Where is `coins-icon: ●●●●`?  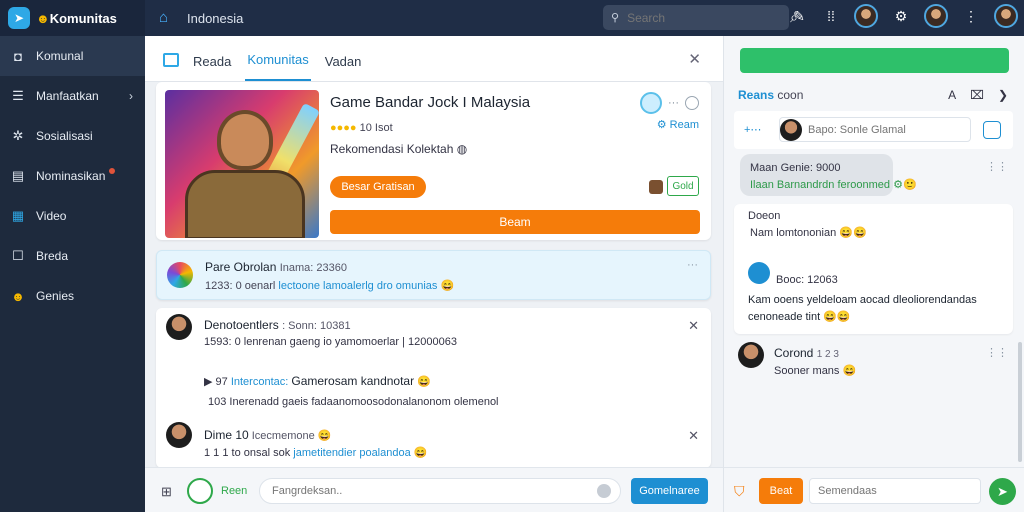 coins-icon: ●●●● is located at coordinates (343, 128).